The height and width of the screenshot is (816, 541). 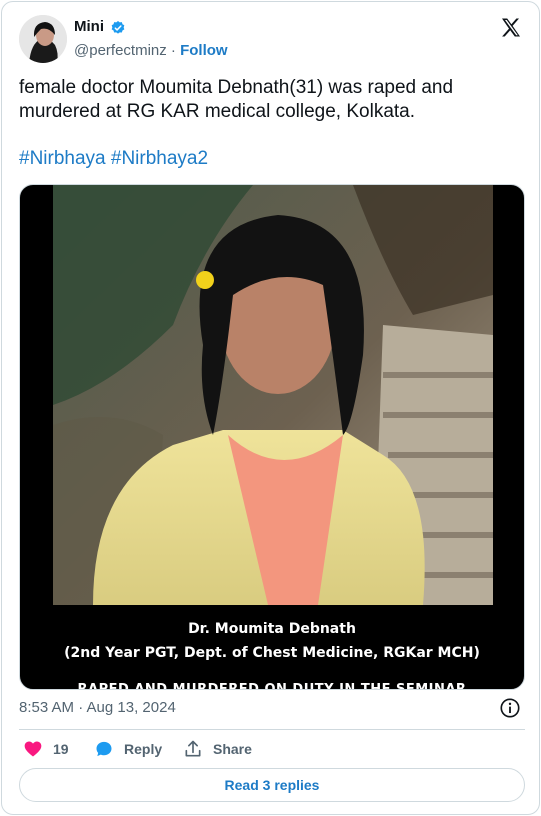 I want to click on share-icon, so click(x=193, y=748).